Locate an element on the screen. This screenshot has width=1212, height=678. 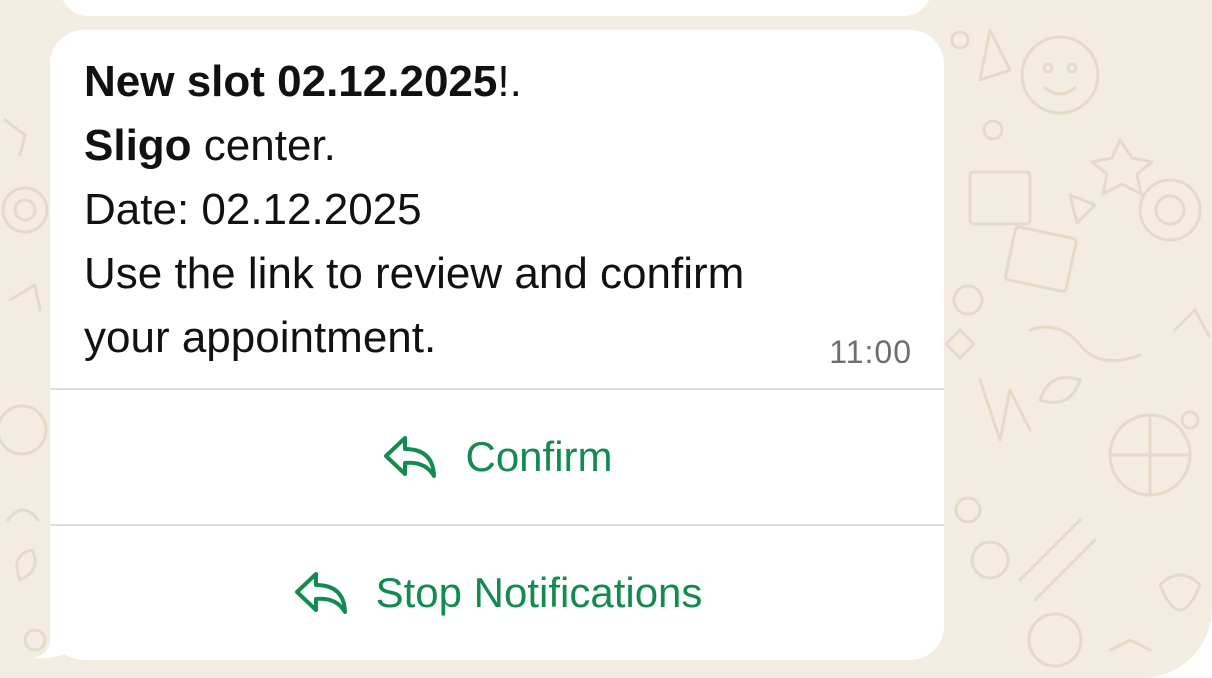
message-line-date: Date: 02.12.2025 is located at coordinates (253, 209).